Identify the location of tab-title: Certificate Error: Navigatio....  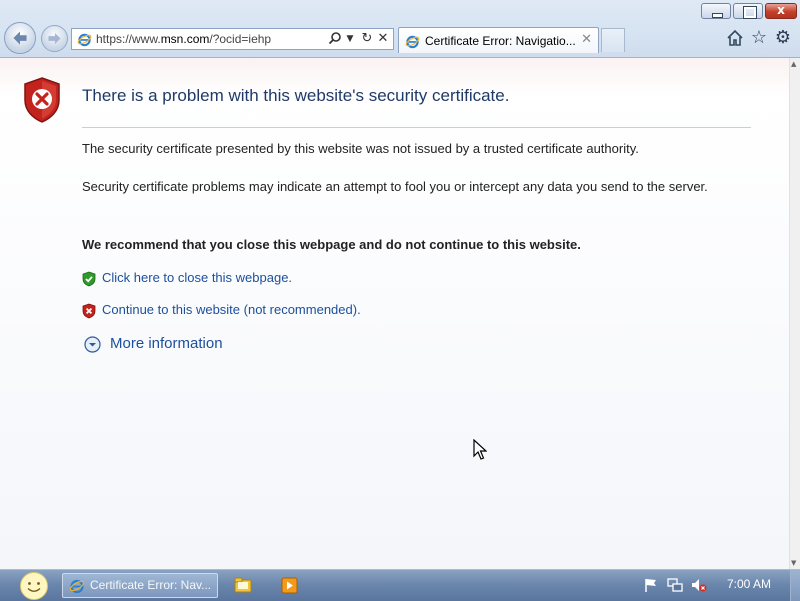
(500, 41).